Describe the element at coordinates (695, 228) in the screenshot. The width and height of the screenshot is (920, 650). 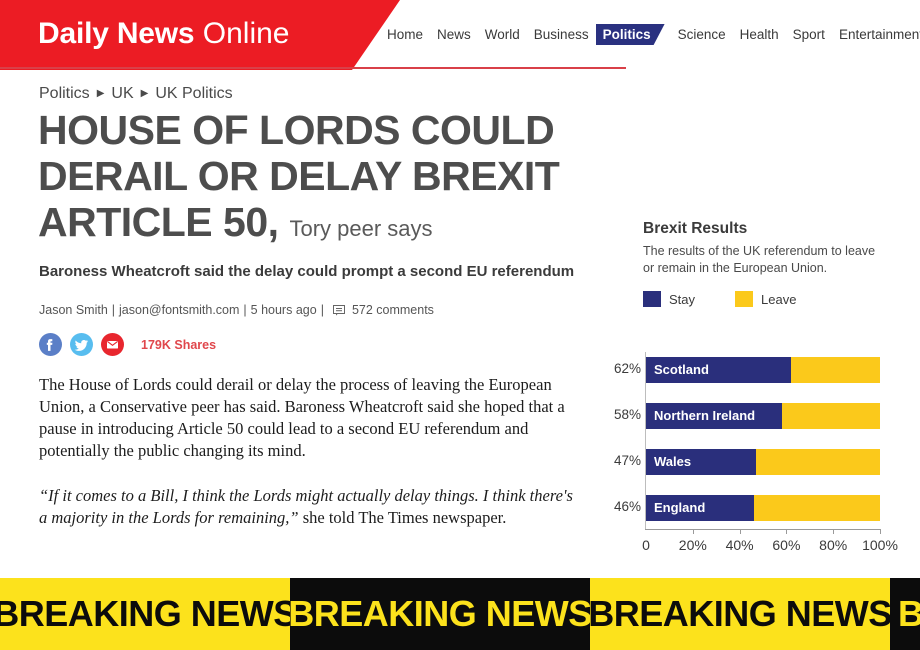
I see `chart-title: Brexit Results` at that location.